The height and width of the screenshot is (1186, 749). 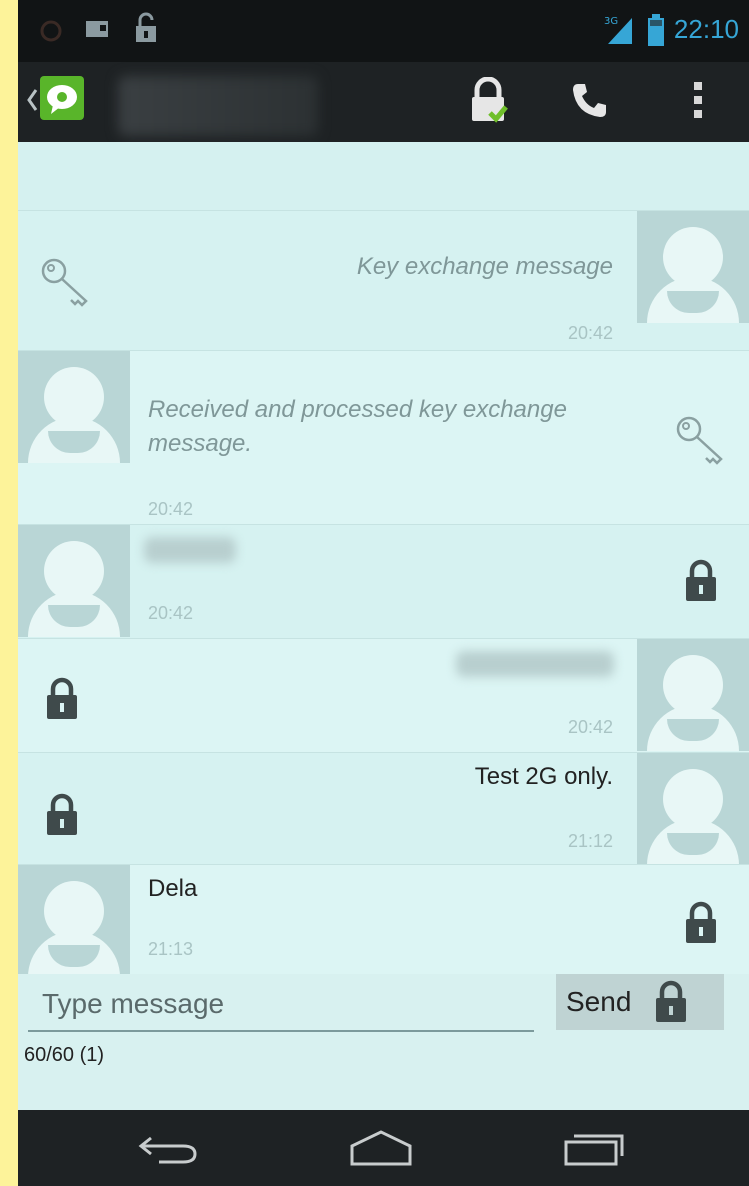 I want to click on conversation-header-space, so click(x=383, y=176).